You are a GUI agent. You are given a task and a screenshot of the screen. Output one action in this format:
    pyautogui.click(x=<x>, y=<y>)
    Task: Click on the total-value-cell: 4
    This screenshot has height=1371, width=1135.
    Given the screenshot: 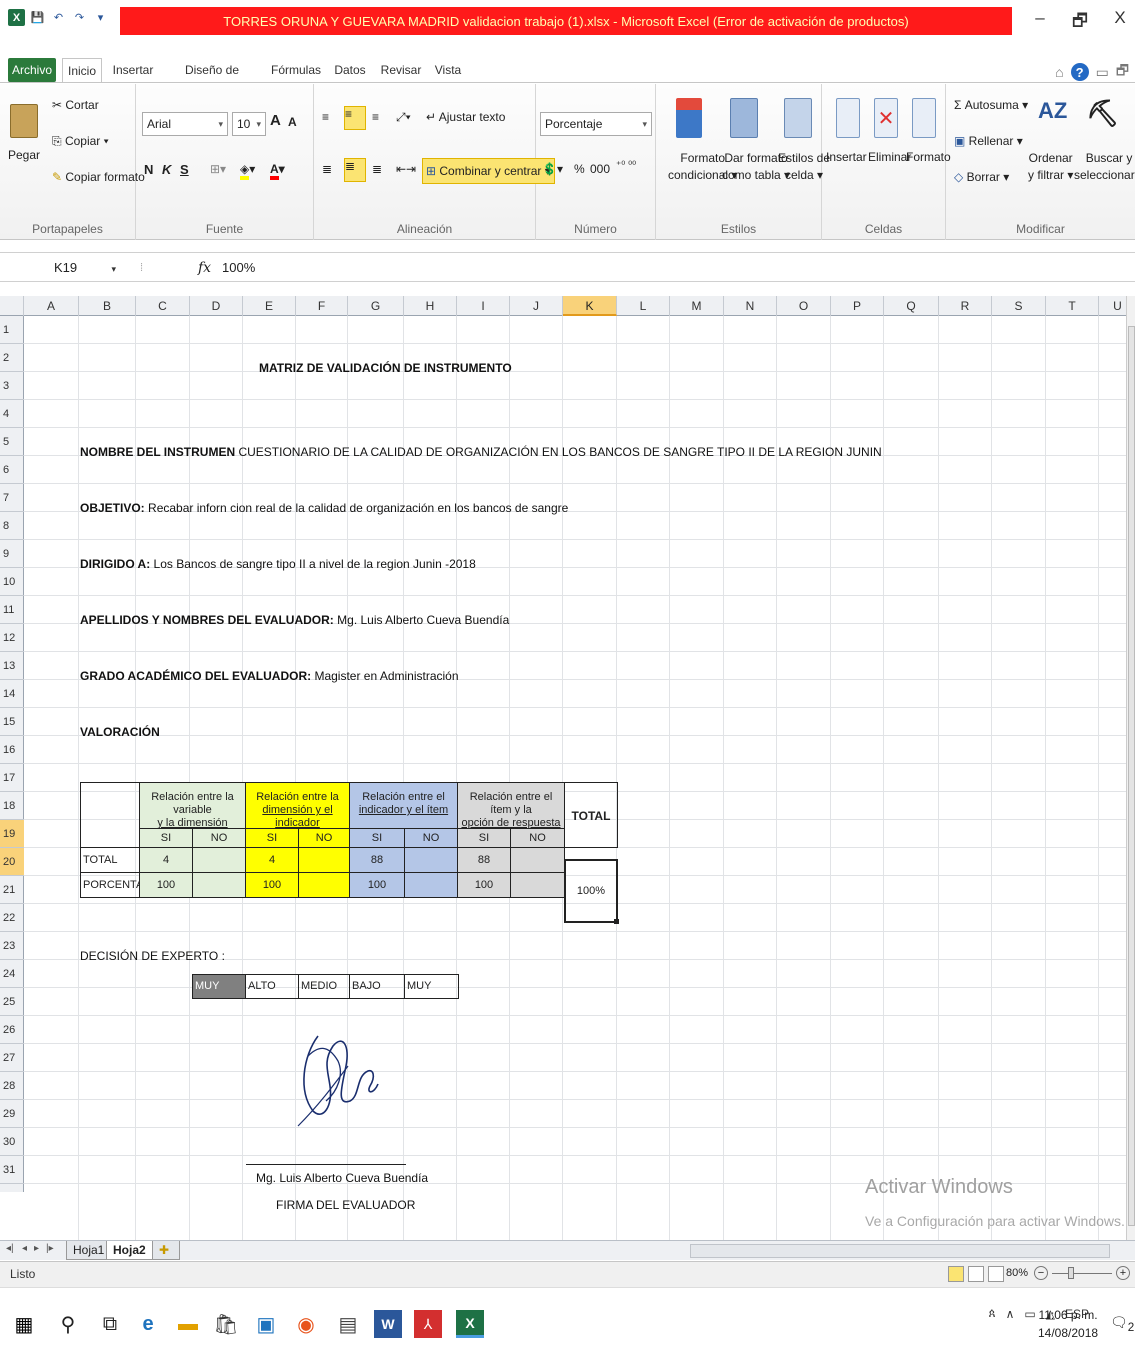 What is the action you would take?
    pyautogui.click(x=166, y=860)
    